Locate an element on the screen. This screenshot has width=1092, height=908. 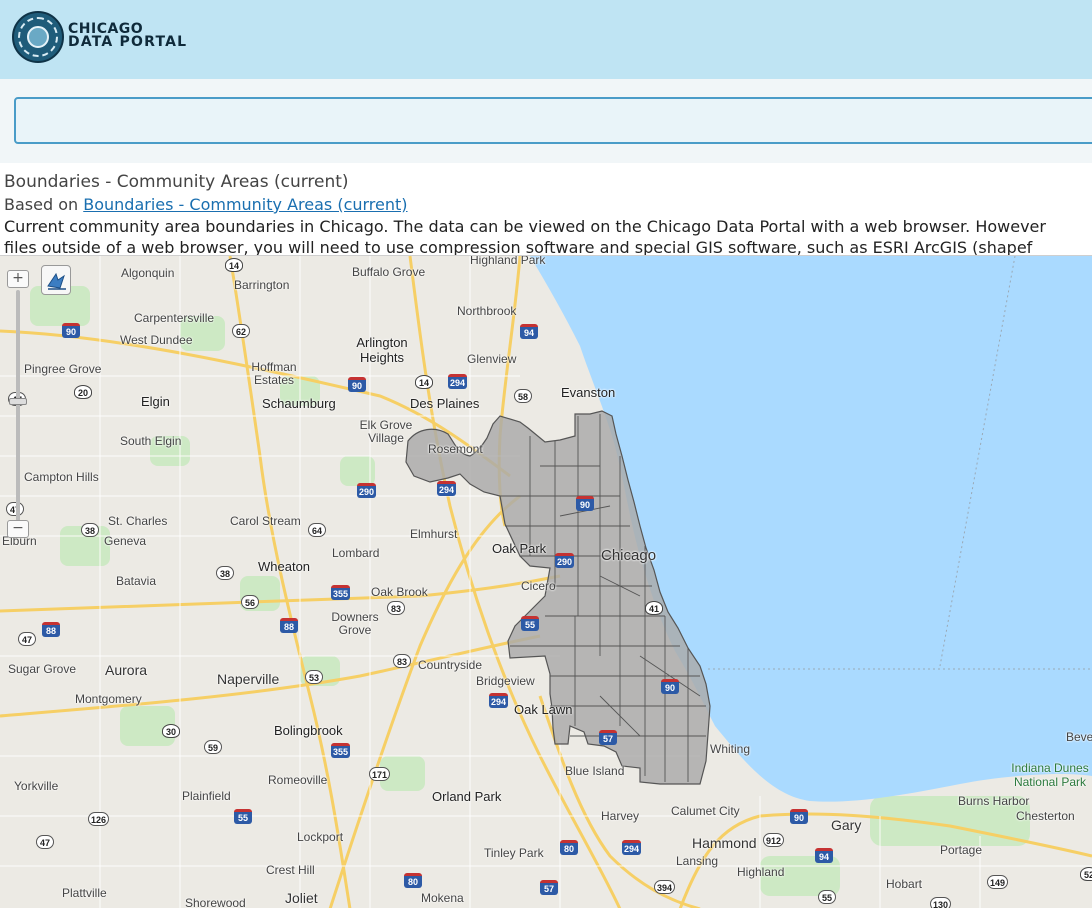
place-label-plainfield: Plainfield is located at coordinates (206, 796).